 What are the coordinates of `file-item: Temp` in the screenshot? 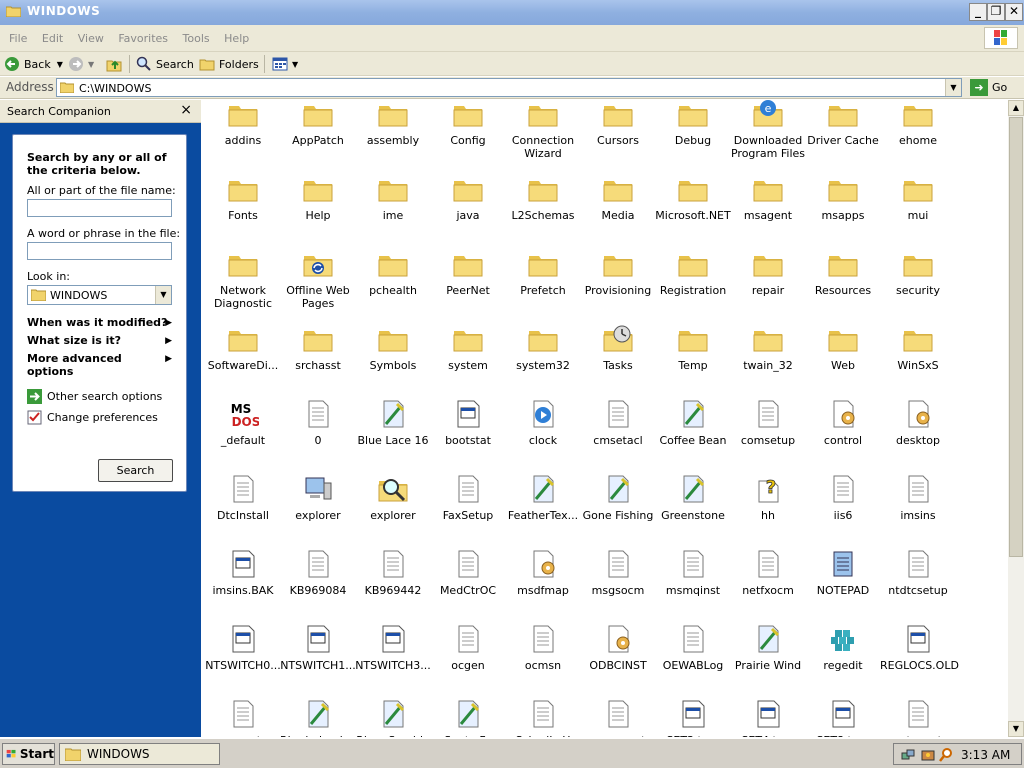 It's located at (693, 347).